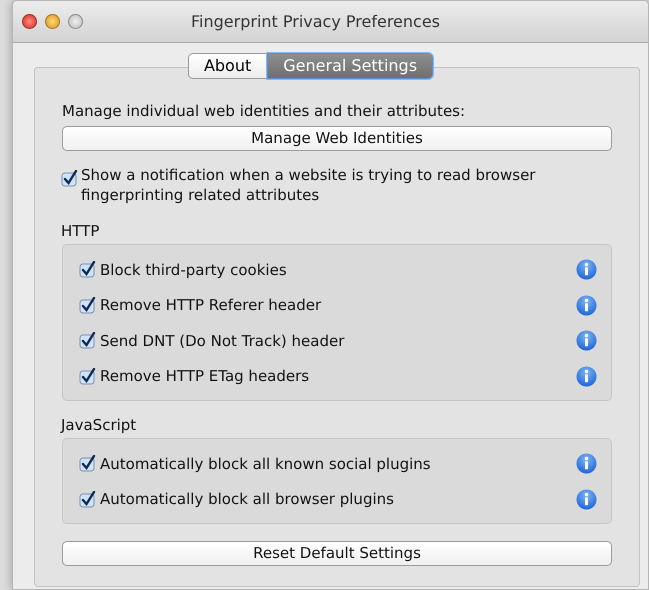 The height and width of the screenshot is (590, 649). Describe the element at coordinates (193, 270) in the screenshot. I see `checkbox-label: Block third-party cookies` at that location.